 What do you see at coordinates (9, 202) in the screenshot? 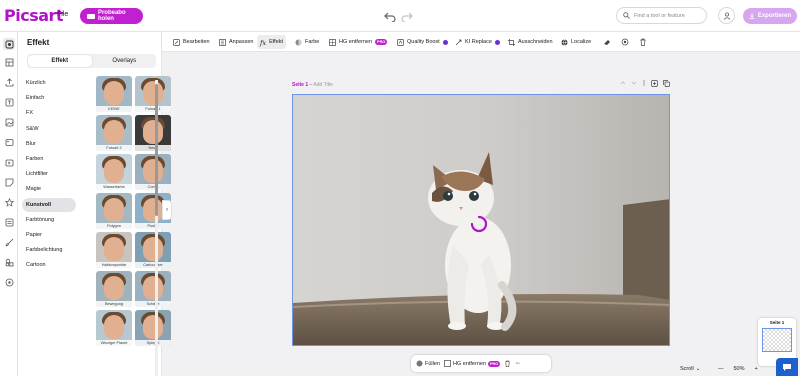
I see `star-icon` at bounding box center [9, 202].